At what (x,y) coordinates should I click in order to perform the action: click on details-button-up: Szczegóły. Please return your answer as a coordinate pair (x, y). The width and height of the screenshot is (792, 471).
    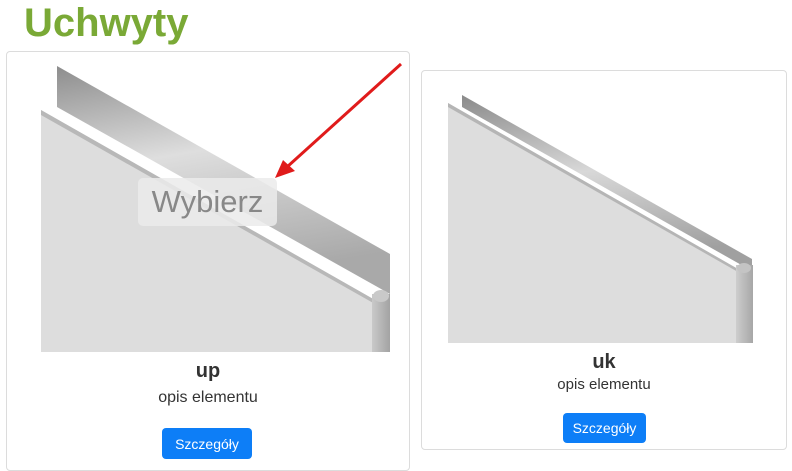
    Looking at the image, I should click on (207, 443).